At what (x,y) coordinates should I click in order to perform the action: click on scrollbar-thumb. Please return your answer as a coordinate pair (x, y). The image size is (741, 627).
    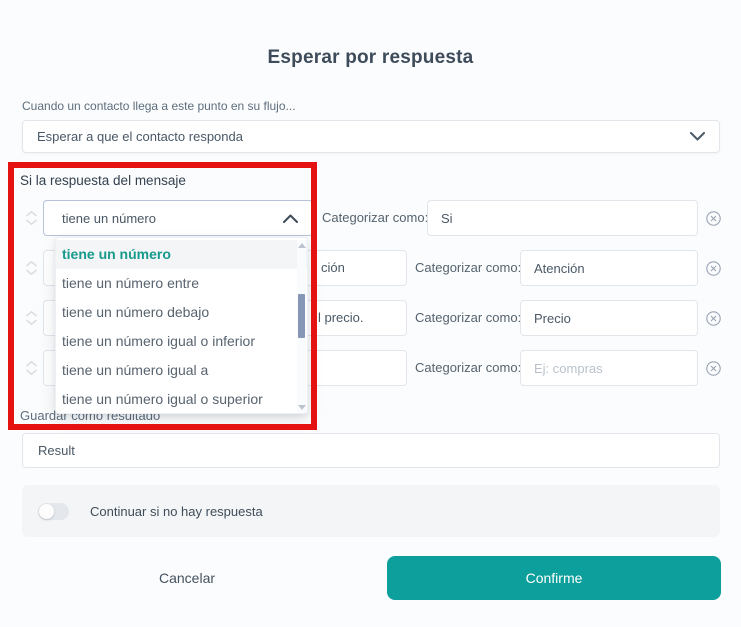
    Looking at the image, I should click on (301, 316).